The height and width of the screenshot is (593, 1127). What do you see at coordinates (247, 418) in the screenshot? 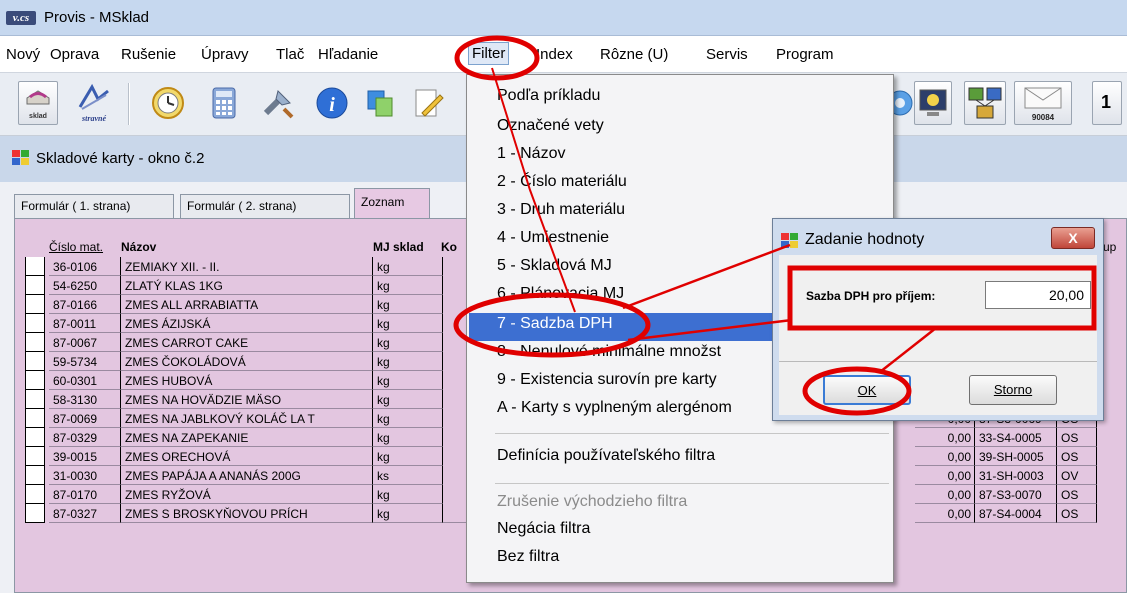
I see `cell-name: ZMES NA JABLKOVÝ KOLÁČ LA T` at bounding box center [247, 418].